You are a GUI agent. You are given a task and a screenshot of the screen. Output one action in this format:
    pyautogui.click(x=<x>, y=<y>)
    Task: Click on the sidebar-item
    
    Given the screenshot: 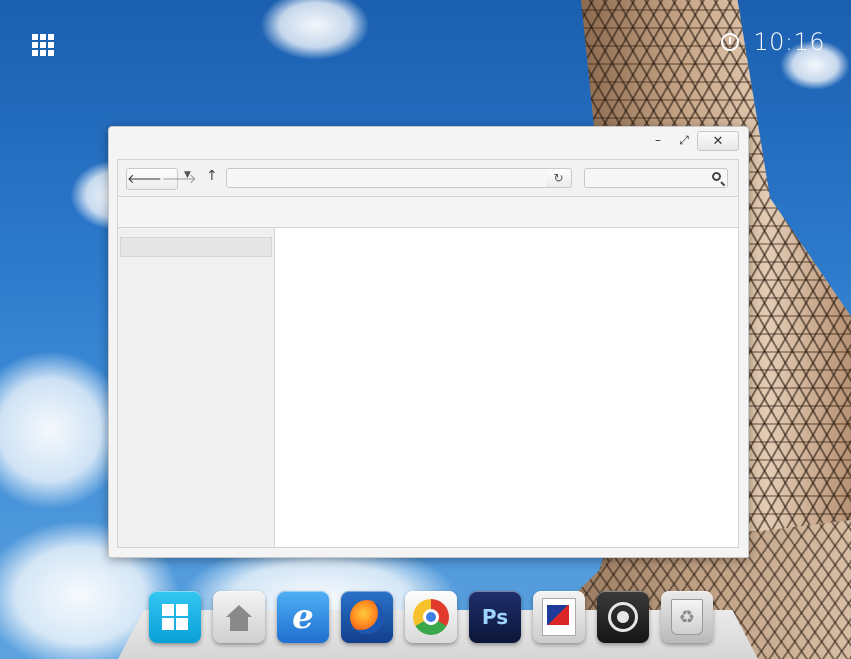 What is the action you would take?
    pyautogui.click(x=196, y=247)
    